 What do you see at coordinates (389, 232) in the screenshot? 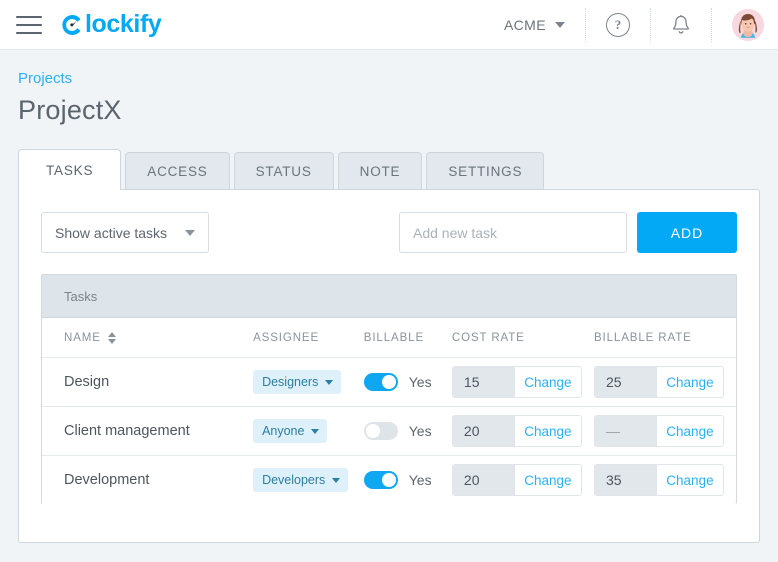
I see `tasks-toolbar: Show active tasks ADD` at bounding box center [389, 232].